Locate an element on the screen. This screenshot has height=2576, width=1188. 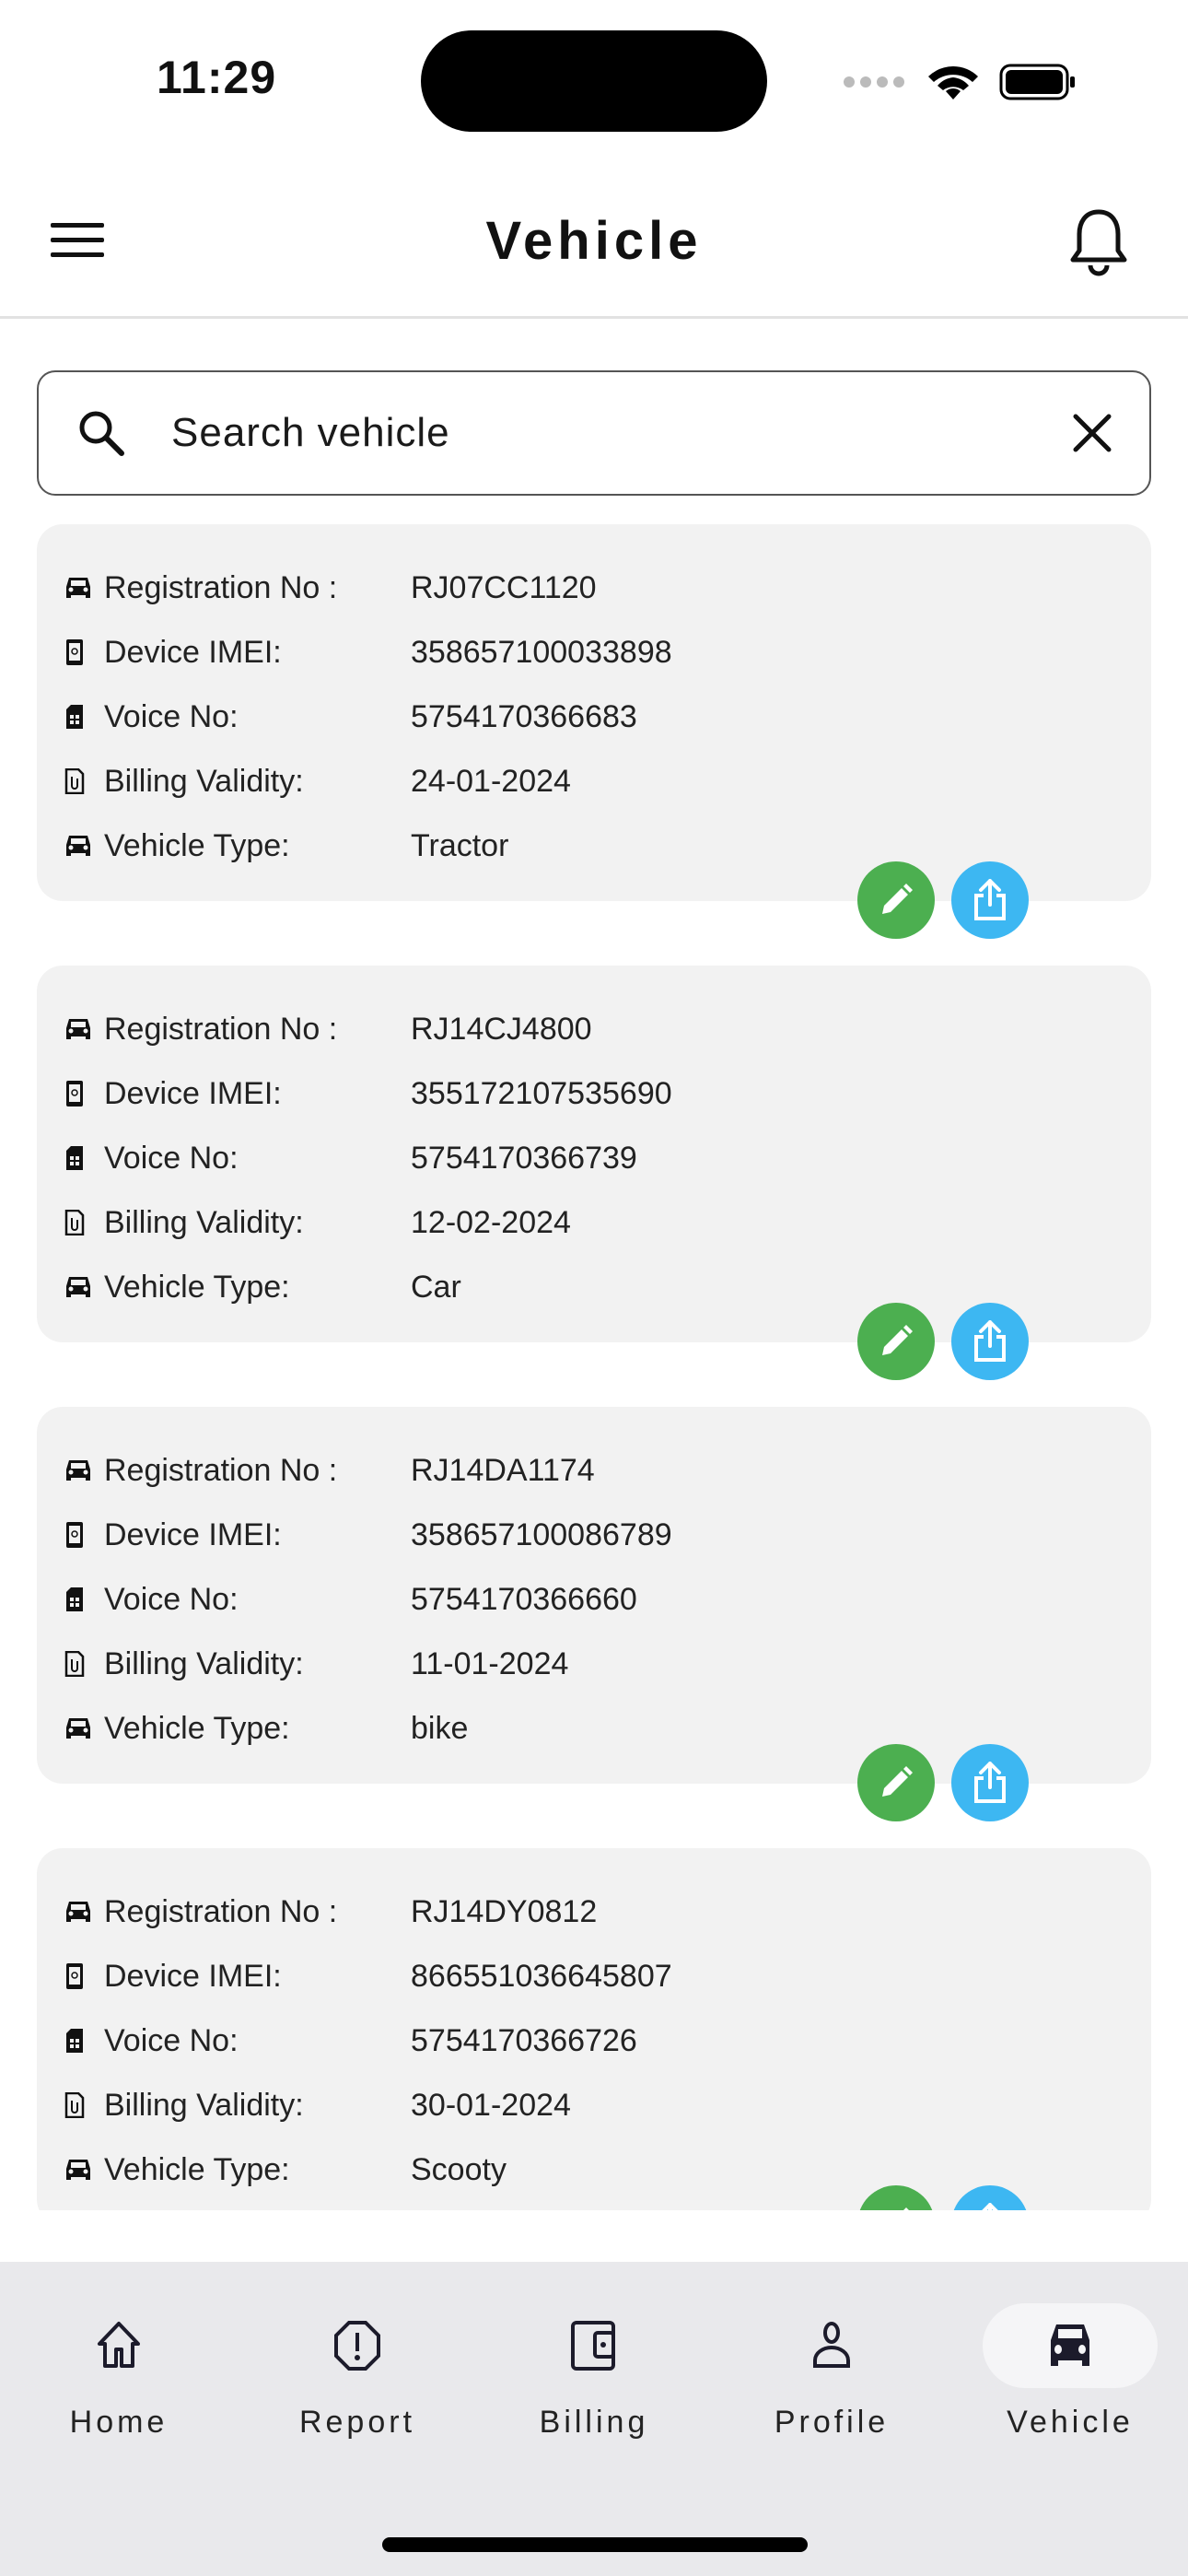
billing-value: 30-01-2024 is located at coordinates (491, 2105).